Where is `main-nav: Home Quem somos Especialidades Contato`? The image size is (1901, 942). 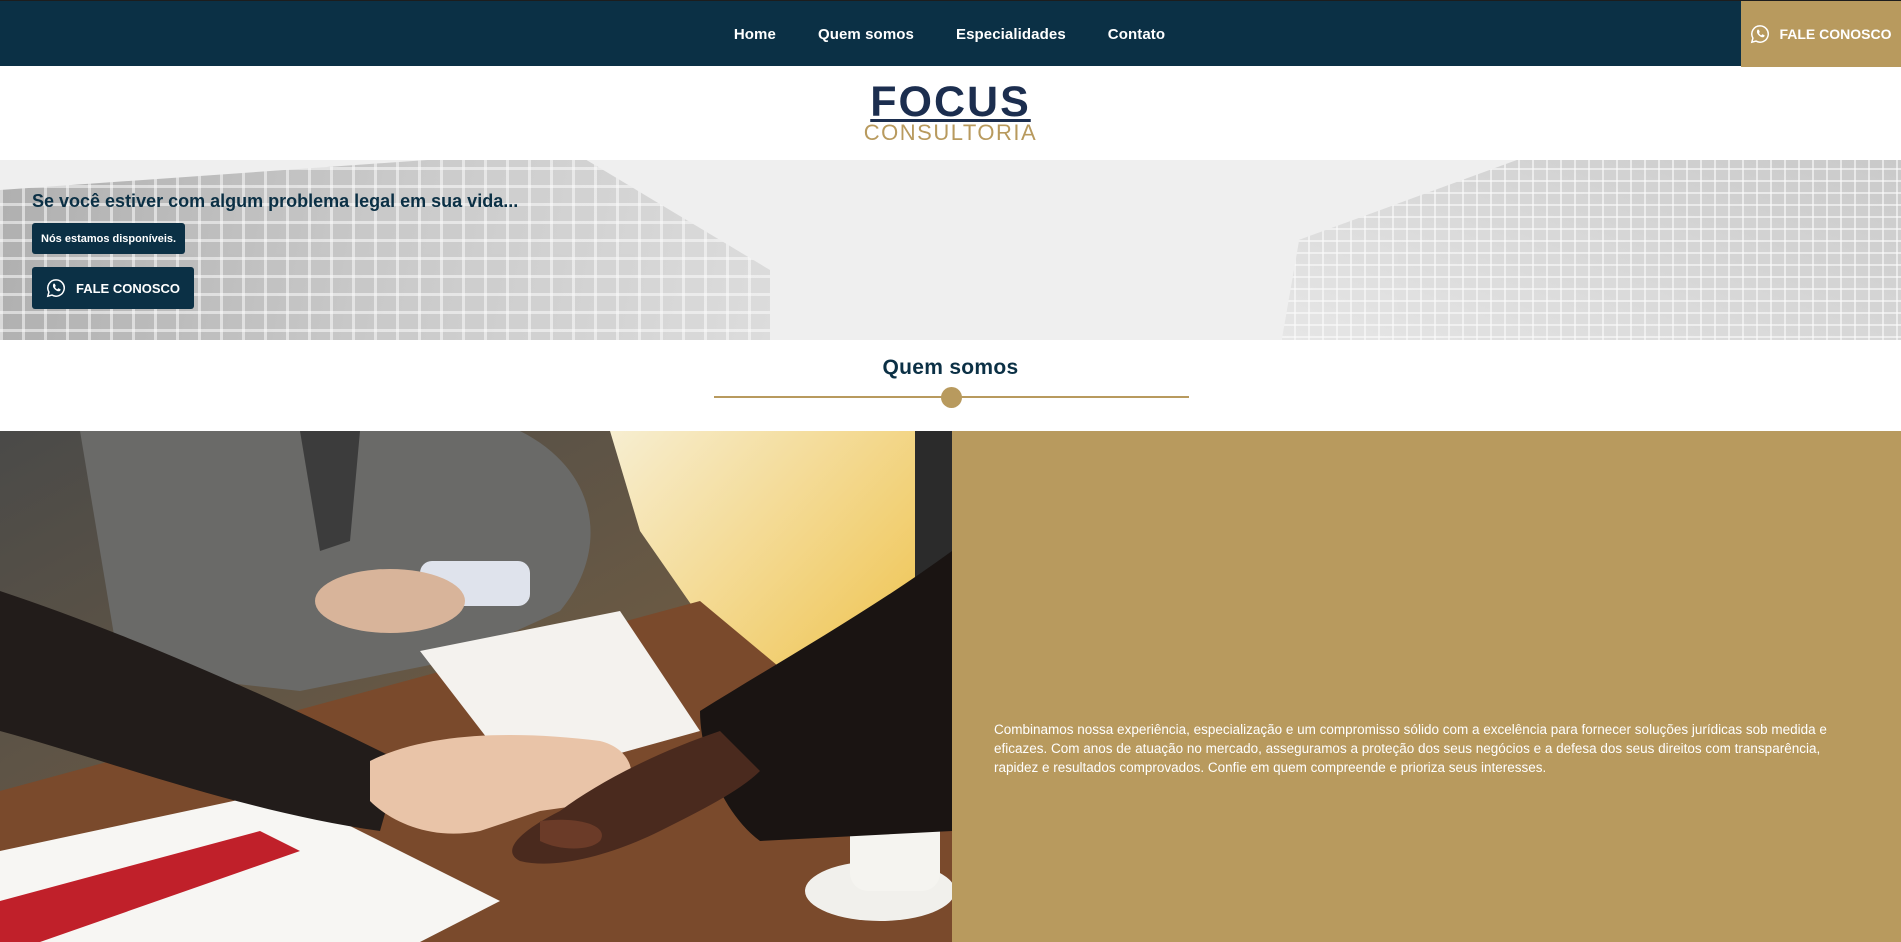 main-nav: Home Quem somos Especialidades Contato is located at coordinates (950, 34).